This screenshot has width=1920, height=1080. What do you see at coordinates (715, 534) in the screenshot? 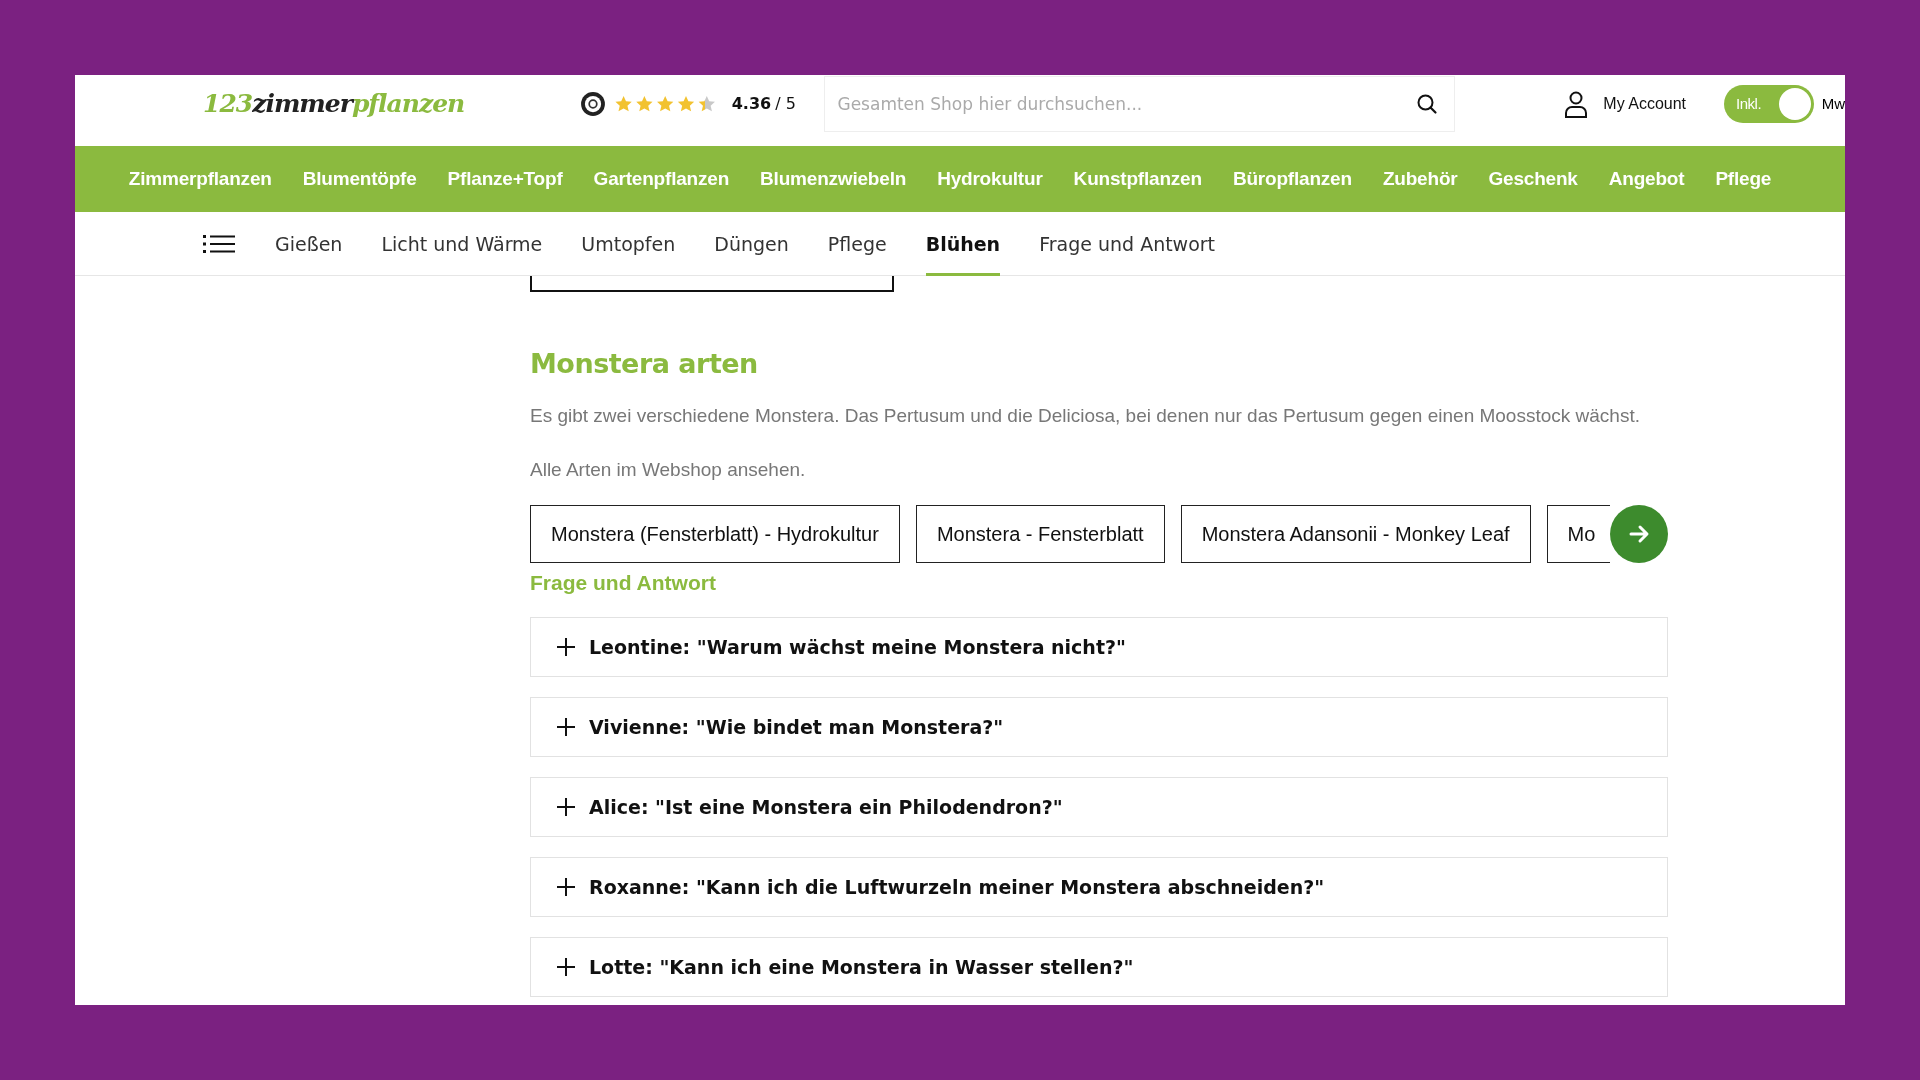
I see `product-button: Monstera (Fensterblatt) - Hydrokultur` at bounding box center [715, 534].